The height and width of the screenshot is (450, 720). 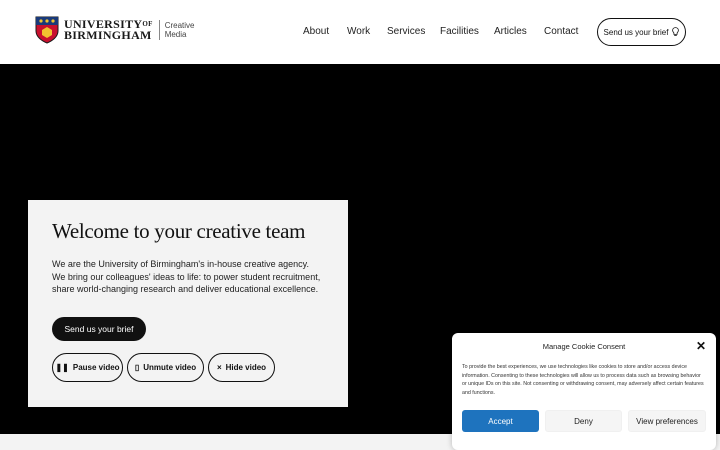 What do you see at coordinates (500, 421) in the screenshot?
I see `accept-button: Accept` at bounding box center [500, 421].